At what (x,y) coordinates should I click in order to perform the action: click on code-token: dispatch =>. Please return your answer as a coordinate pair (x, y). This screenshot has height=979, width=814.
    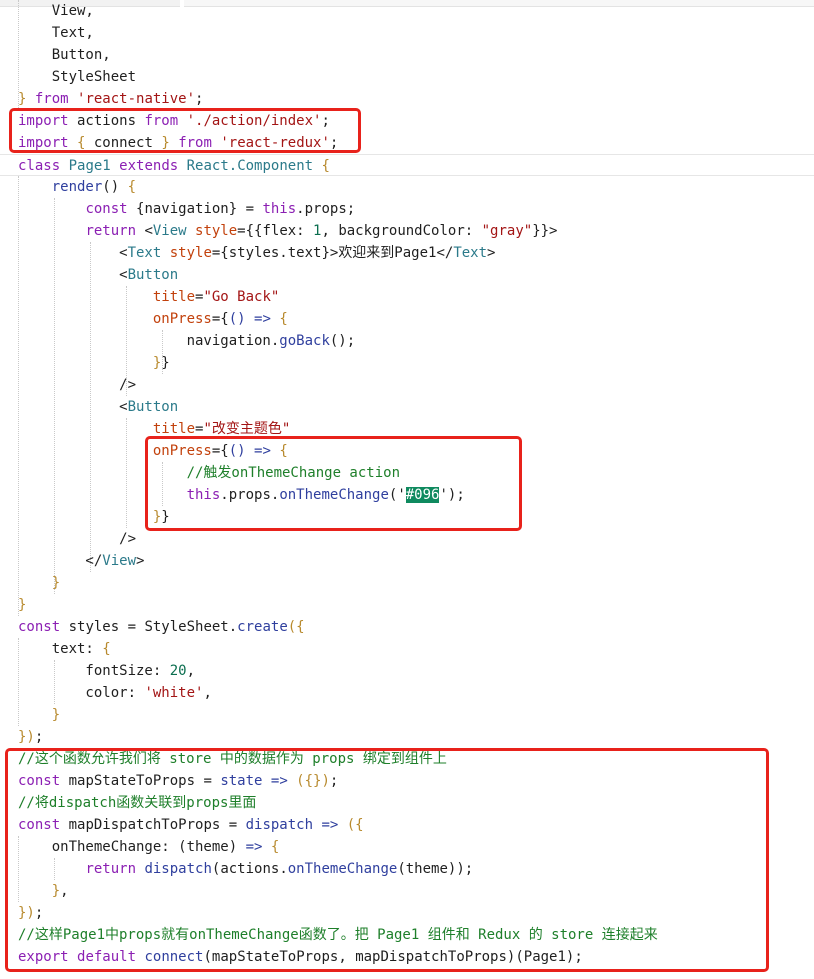
    Looking at the image, I should click on (292, 825).